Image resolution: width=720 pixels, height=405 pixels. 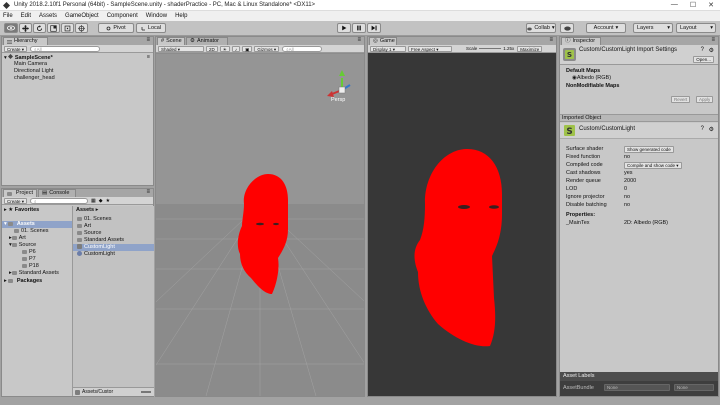 What do you see at coordinates (696, 28) in the screenshot?
I see `layout-dropdown: Layout ▾` at bounding box center [696, 28].